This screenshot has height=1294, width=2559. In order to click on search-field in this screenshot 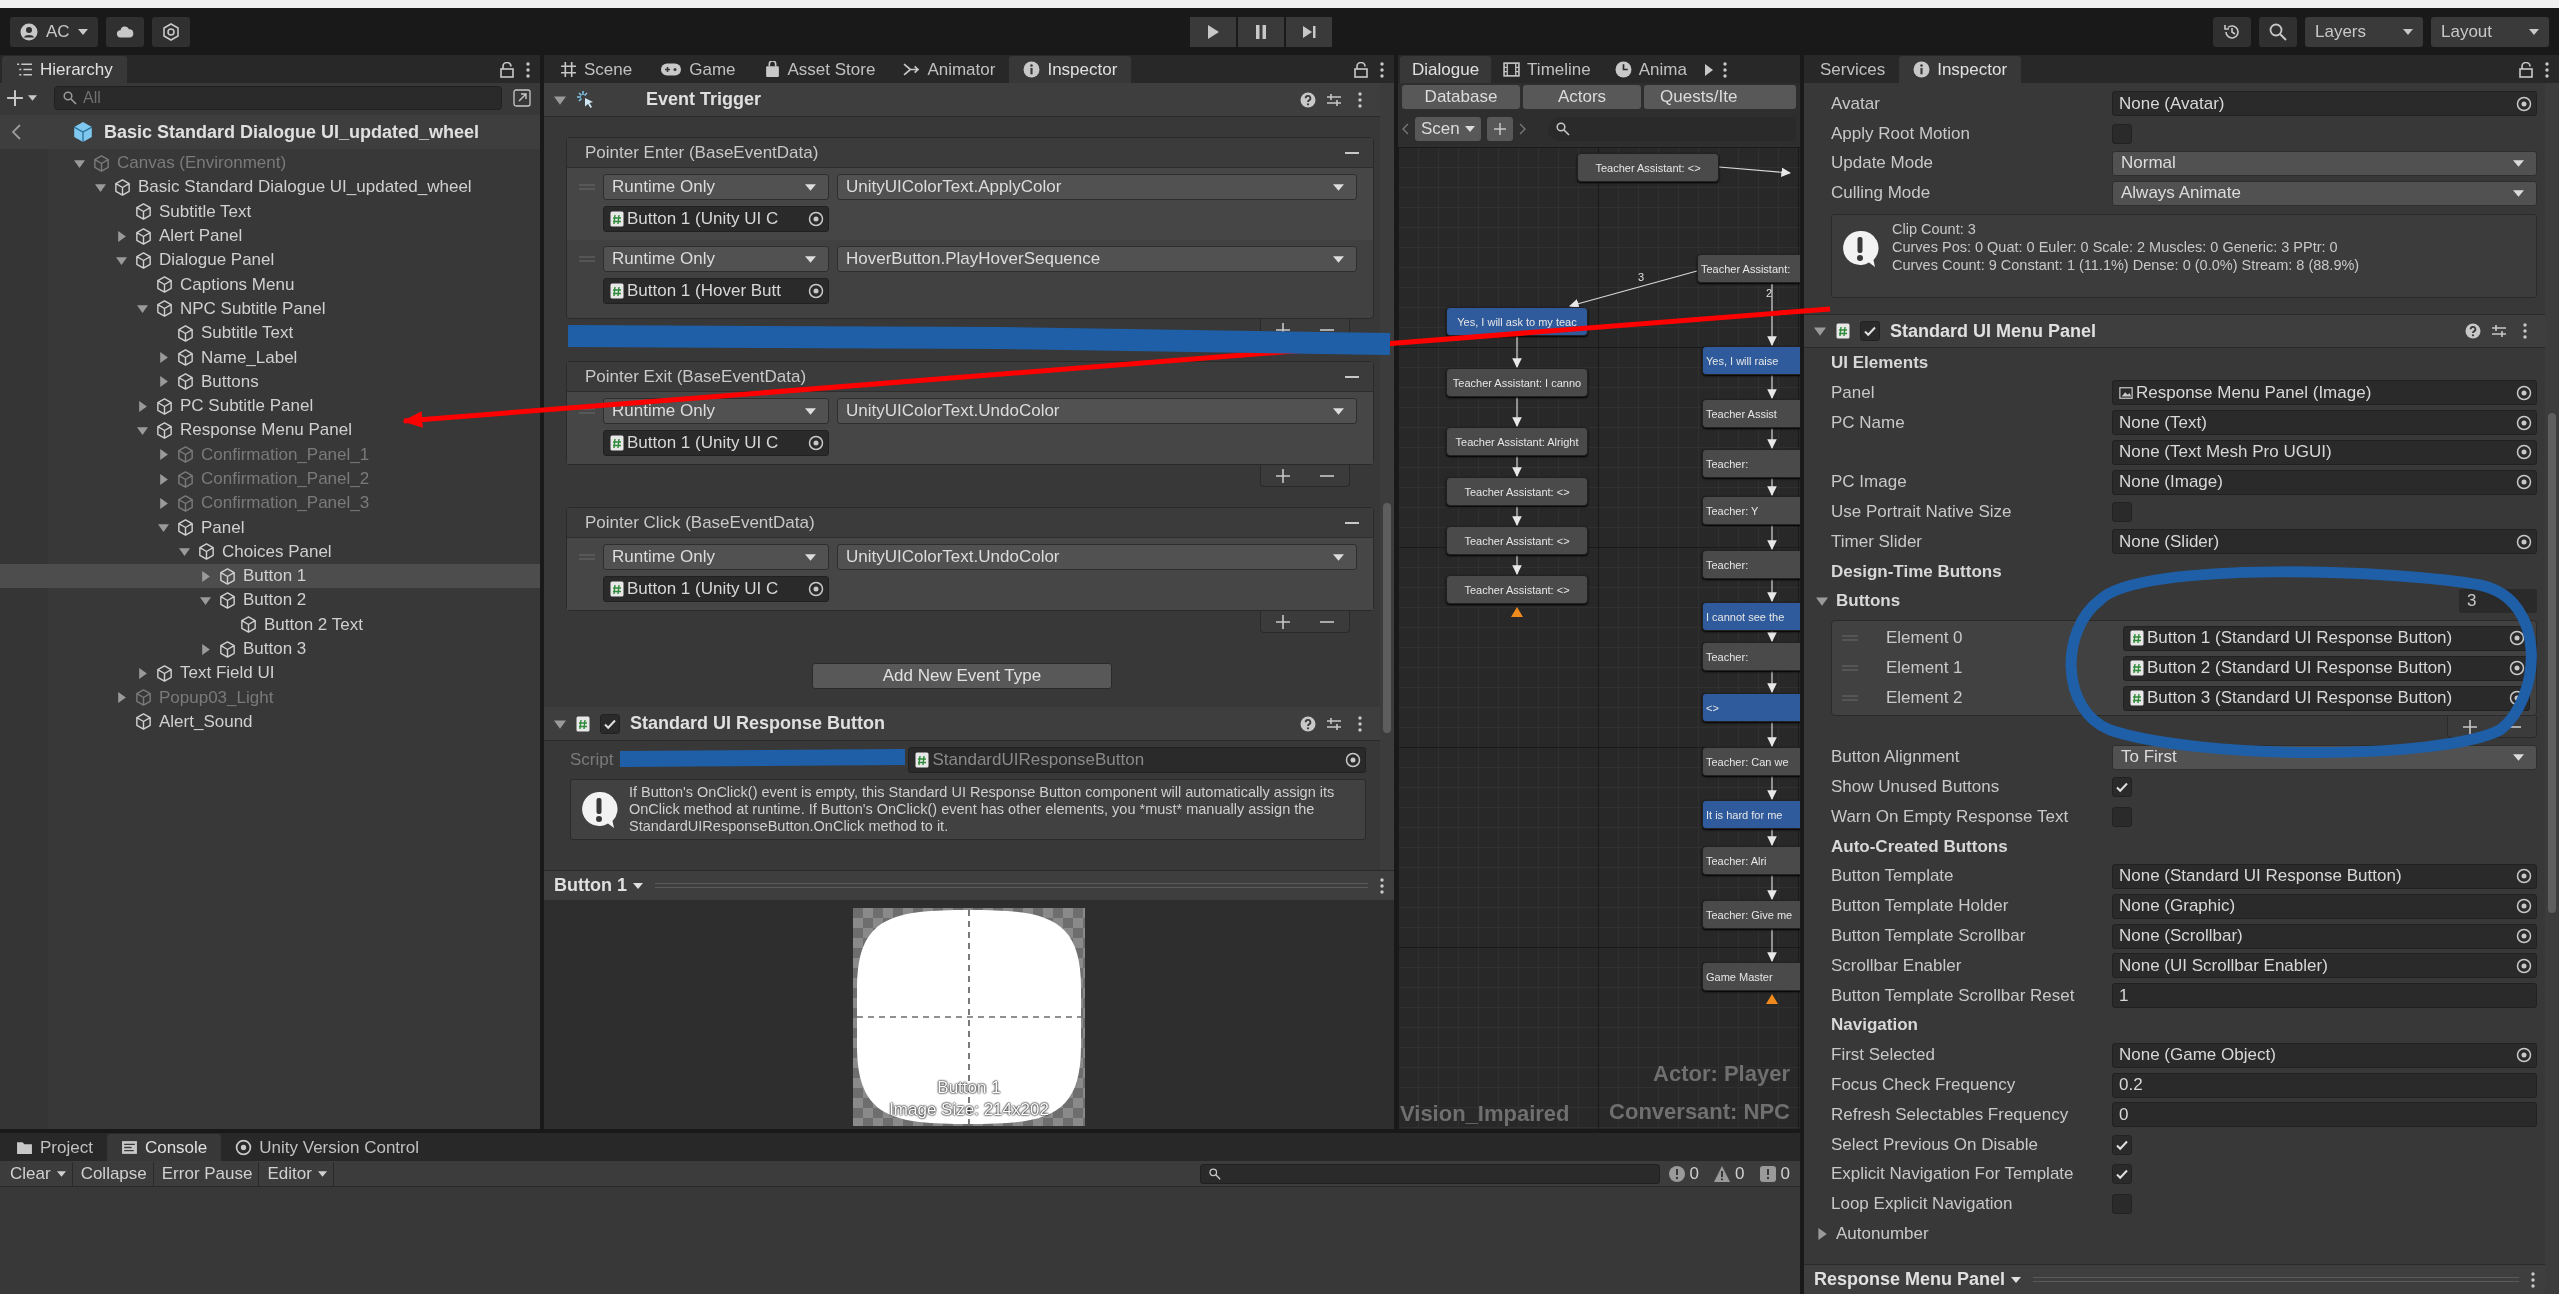, I will do `click(1671, 129)`.